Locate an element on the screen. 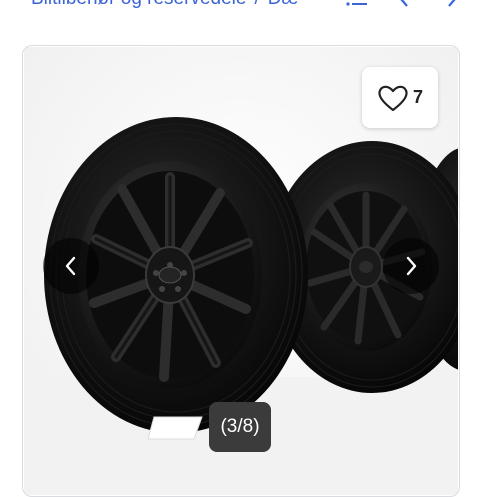  breadcrumb: Biltilbehør og reservedele/Dæ is located at coordinates (164, 5).